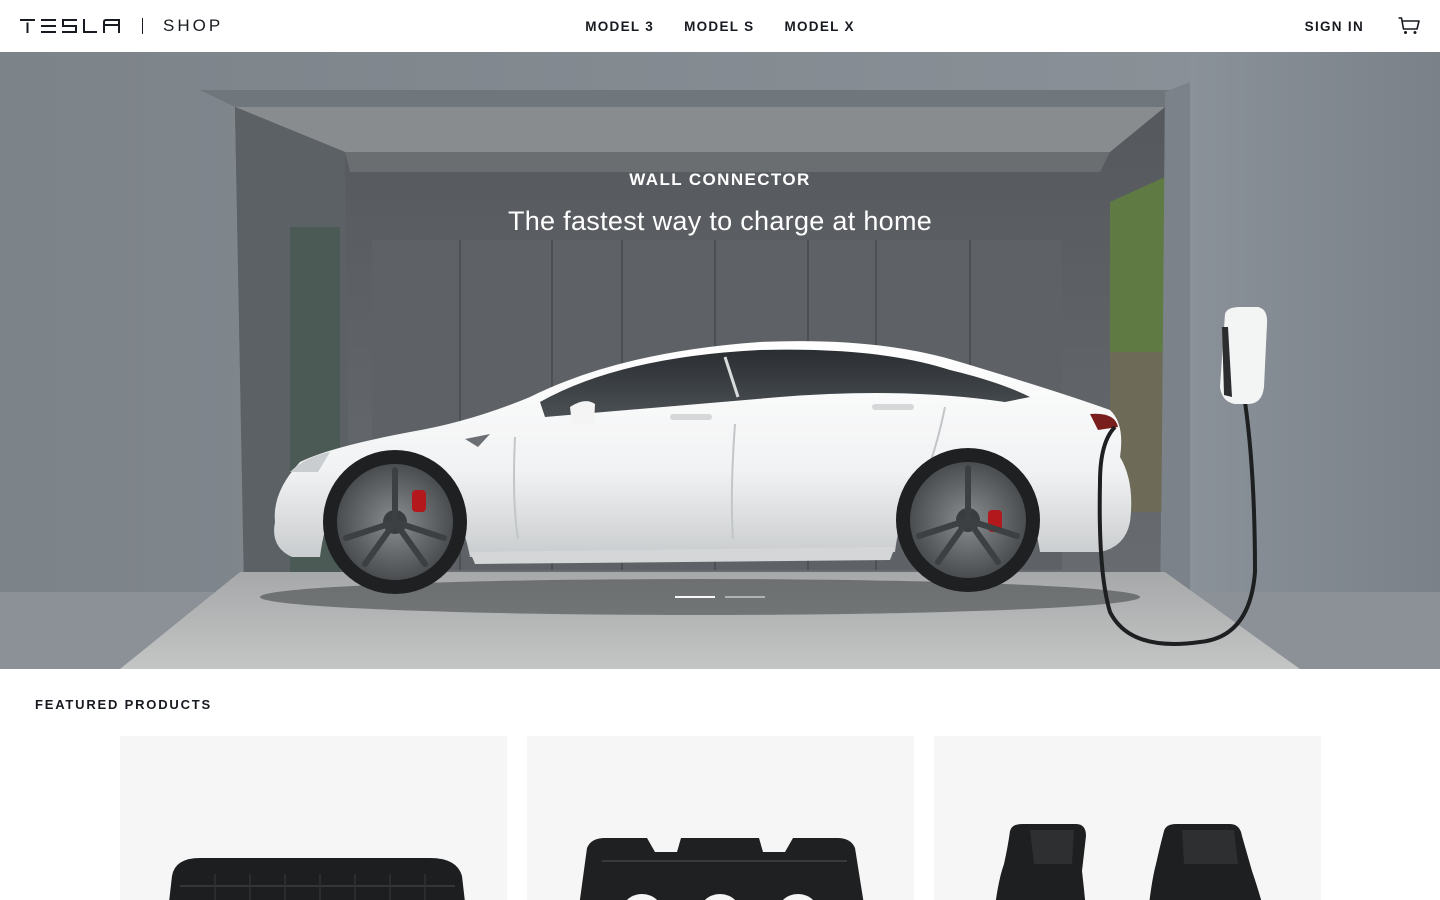 This screenshot has height=900, width=1440. I want to click on featured-products-heading: FEATURED PRODUCTS, so click(123, 704).